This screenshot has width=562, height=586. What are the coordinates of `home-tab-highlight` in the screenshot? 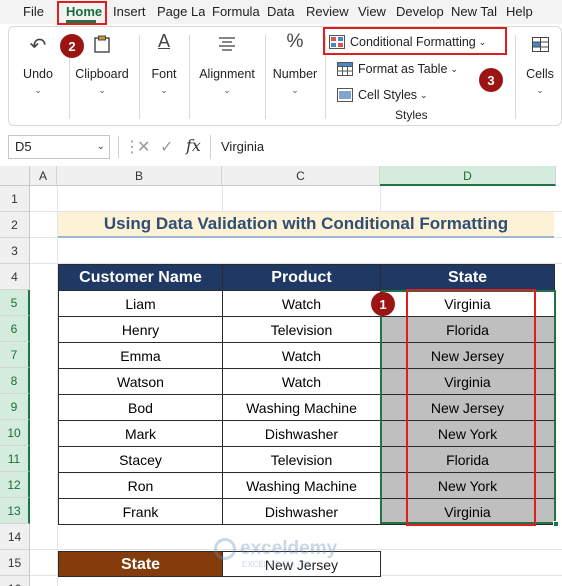 It's located at (82, 13).